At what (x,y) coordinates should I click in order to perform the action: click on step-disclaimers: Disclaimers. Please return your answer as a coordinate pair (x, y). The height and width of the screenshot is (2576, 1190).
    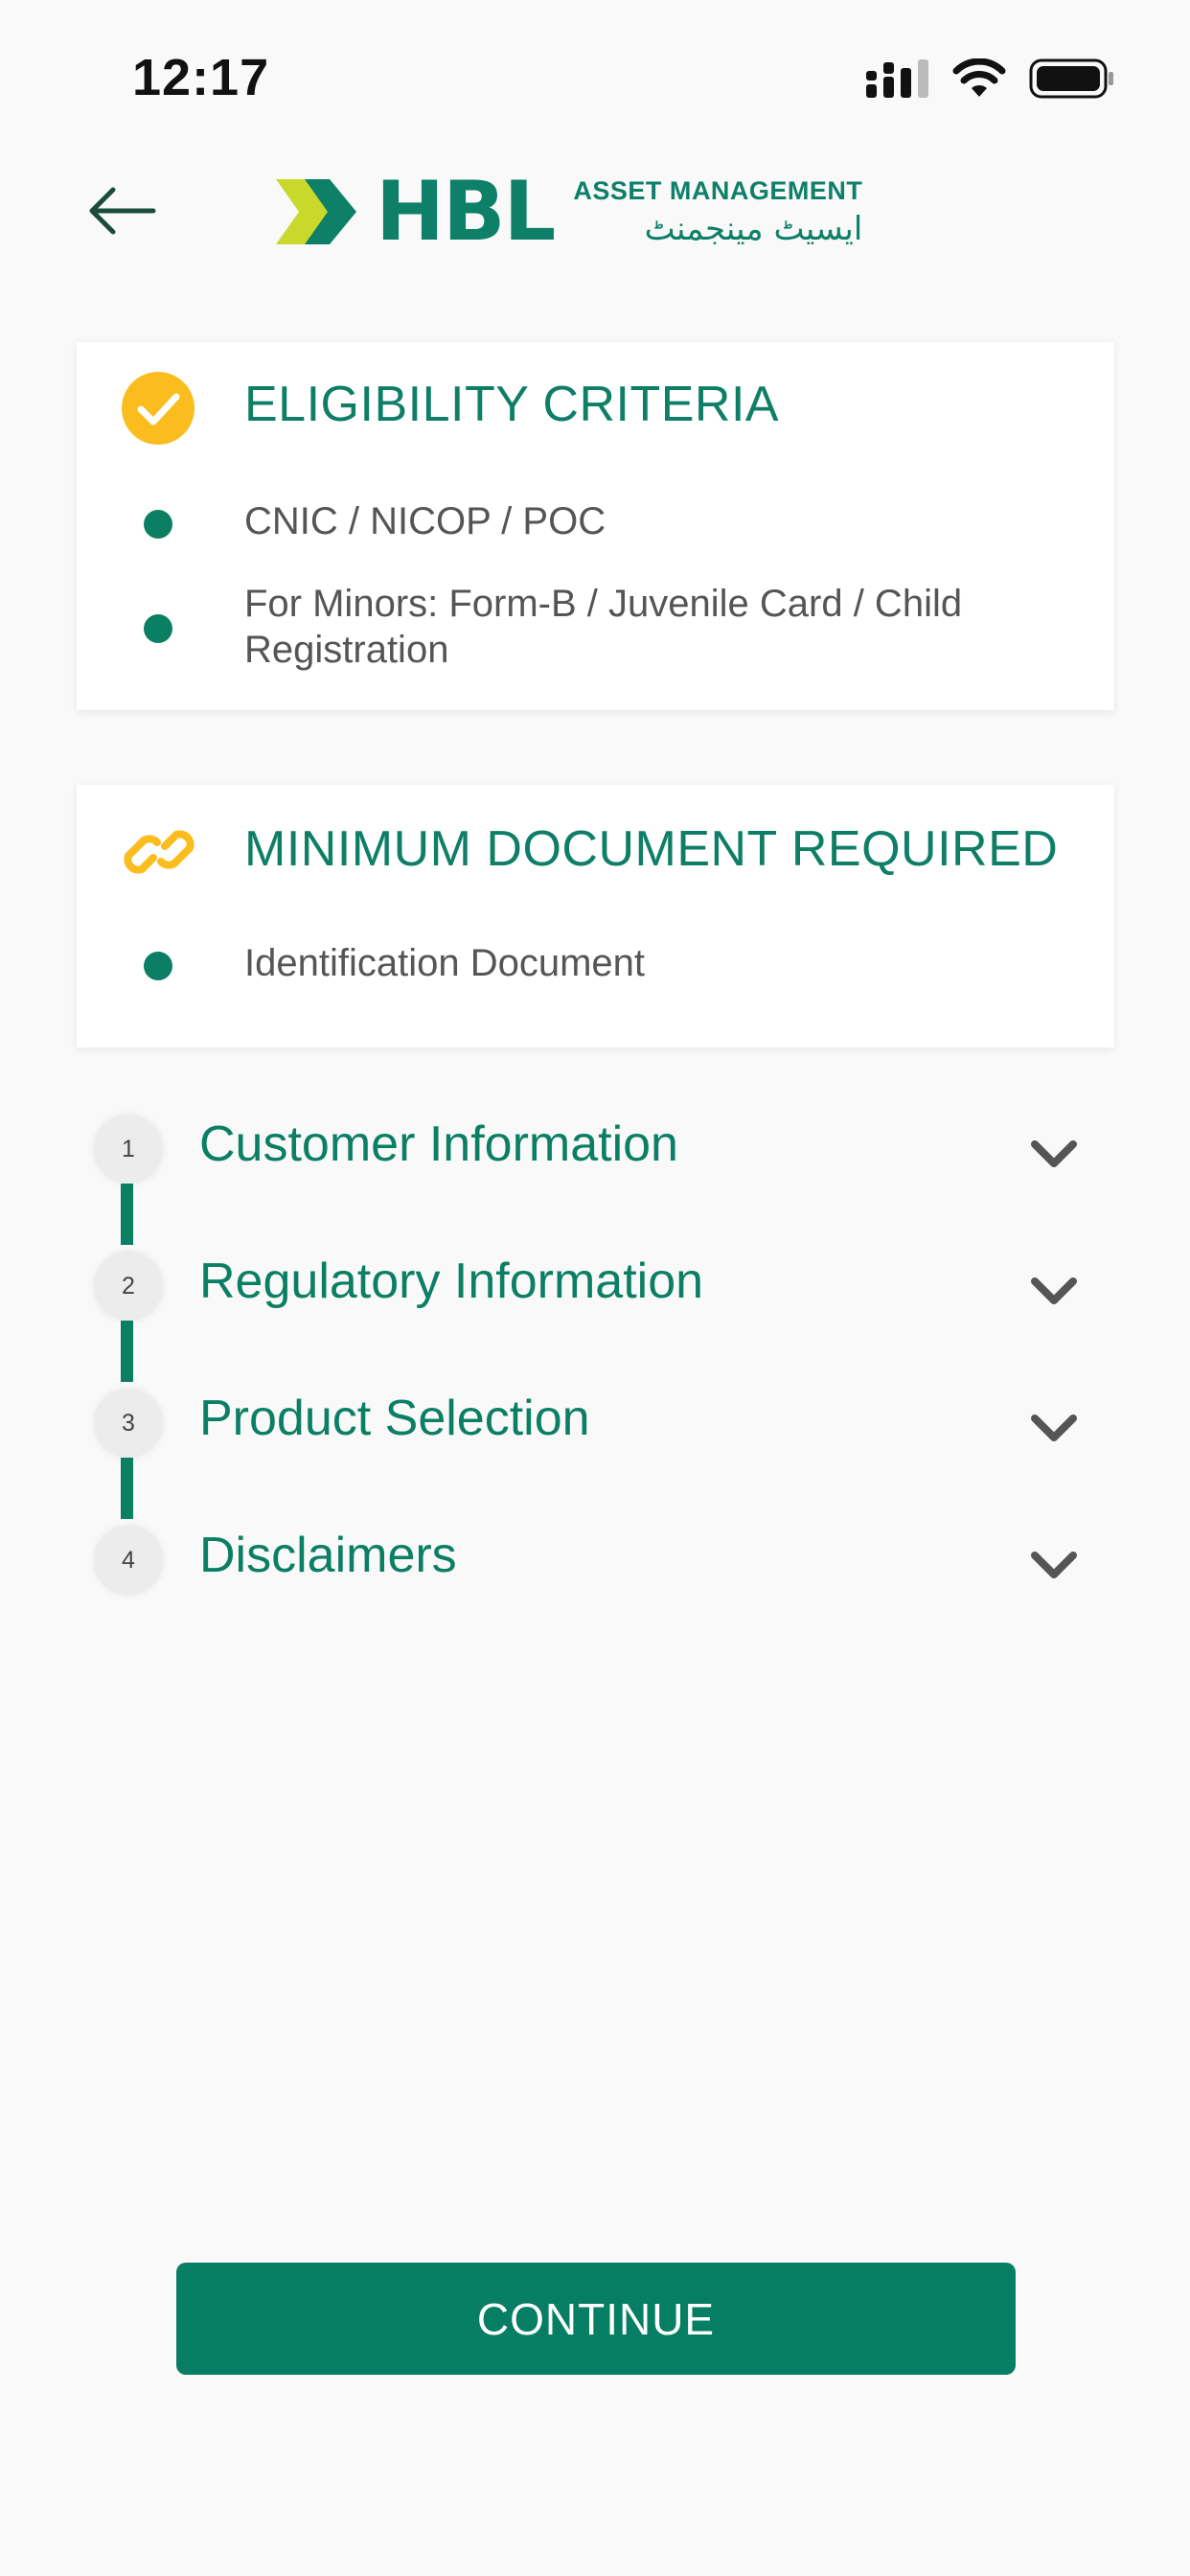
    Looking at the image, I should click on (328, 1555).